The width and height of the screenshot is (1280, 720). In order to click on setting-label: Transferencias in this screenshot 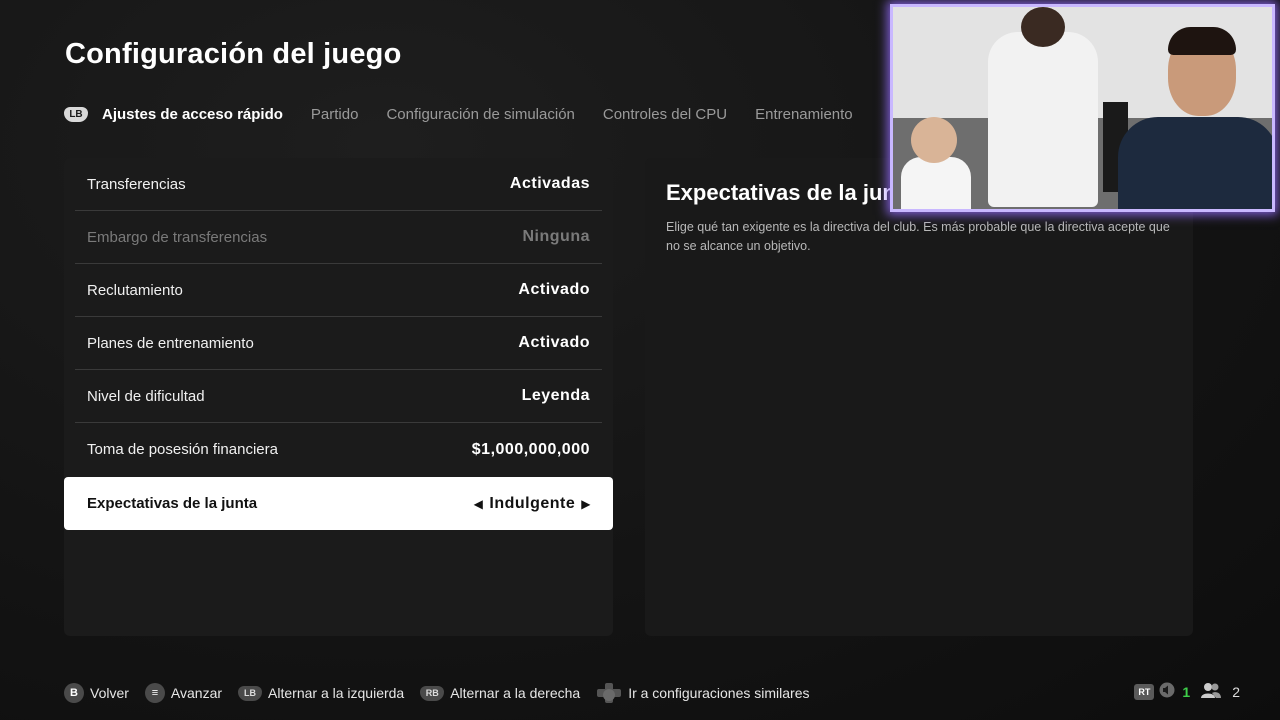, I will do `click(136, 184)`.